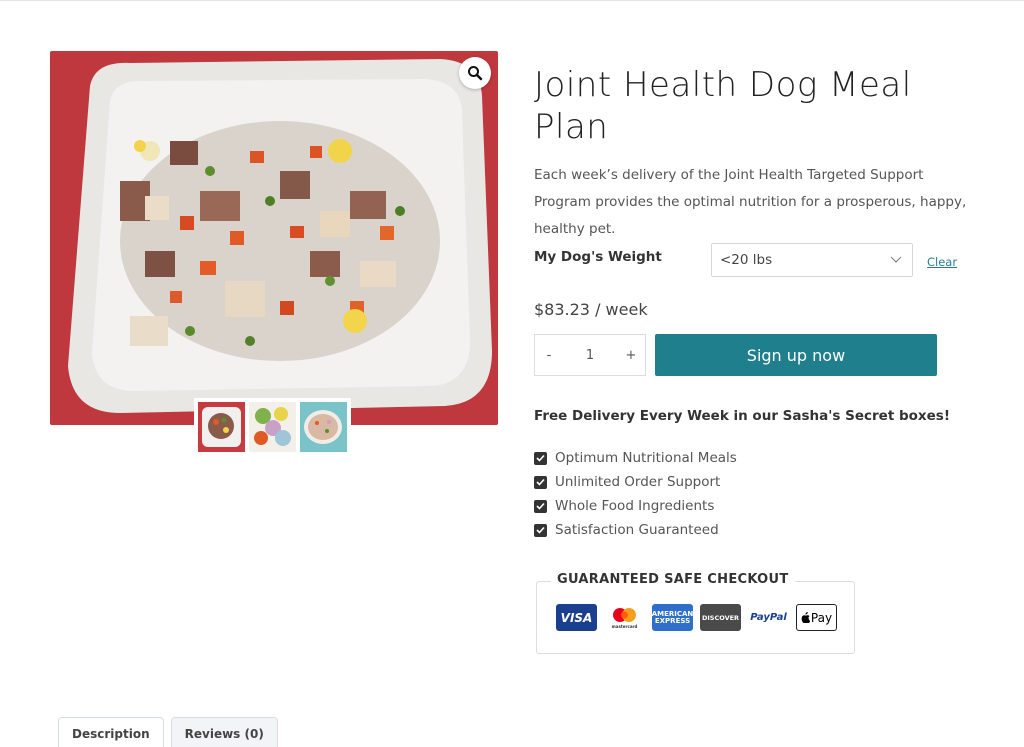  I want to click on feature-item: Whole Food Ingredients, so click(635, 506).